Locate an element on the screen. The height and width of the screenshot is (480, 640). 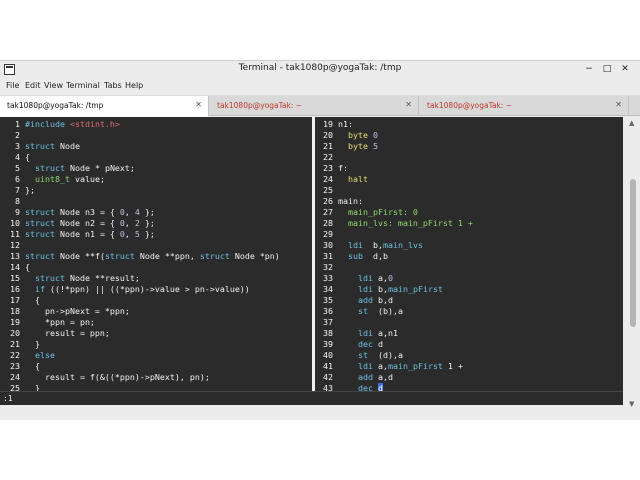
code-token: #include is located at coordinates (47, 124).